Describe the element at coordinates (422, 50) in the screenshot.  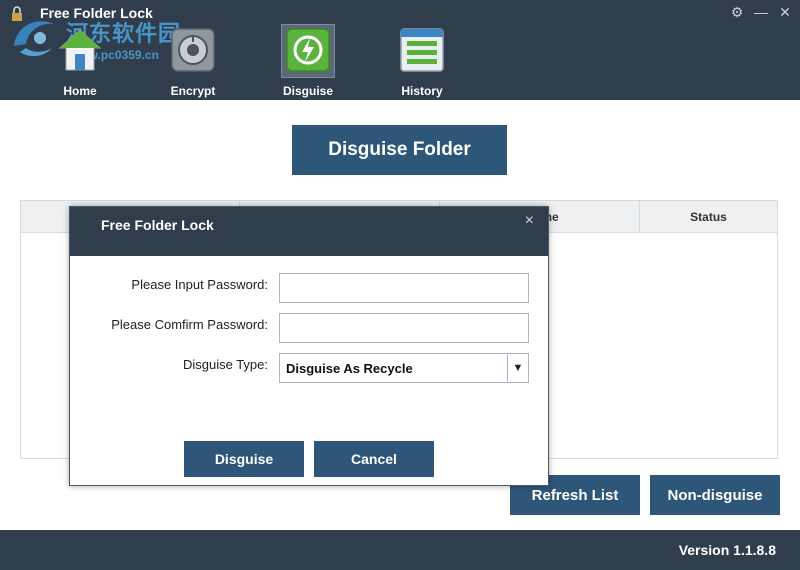
I see `list-icon` at that location.